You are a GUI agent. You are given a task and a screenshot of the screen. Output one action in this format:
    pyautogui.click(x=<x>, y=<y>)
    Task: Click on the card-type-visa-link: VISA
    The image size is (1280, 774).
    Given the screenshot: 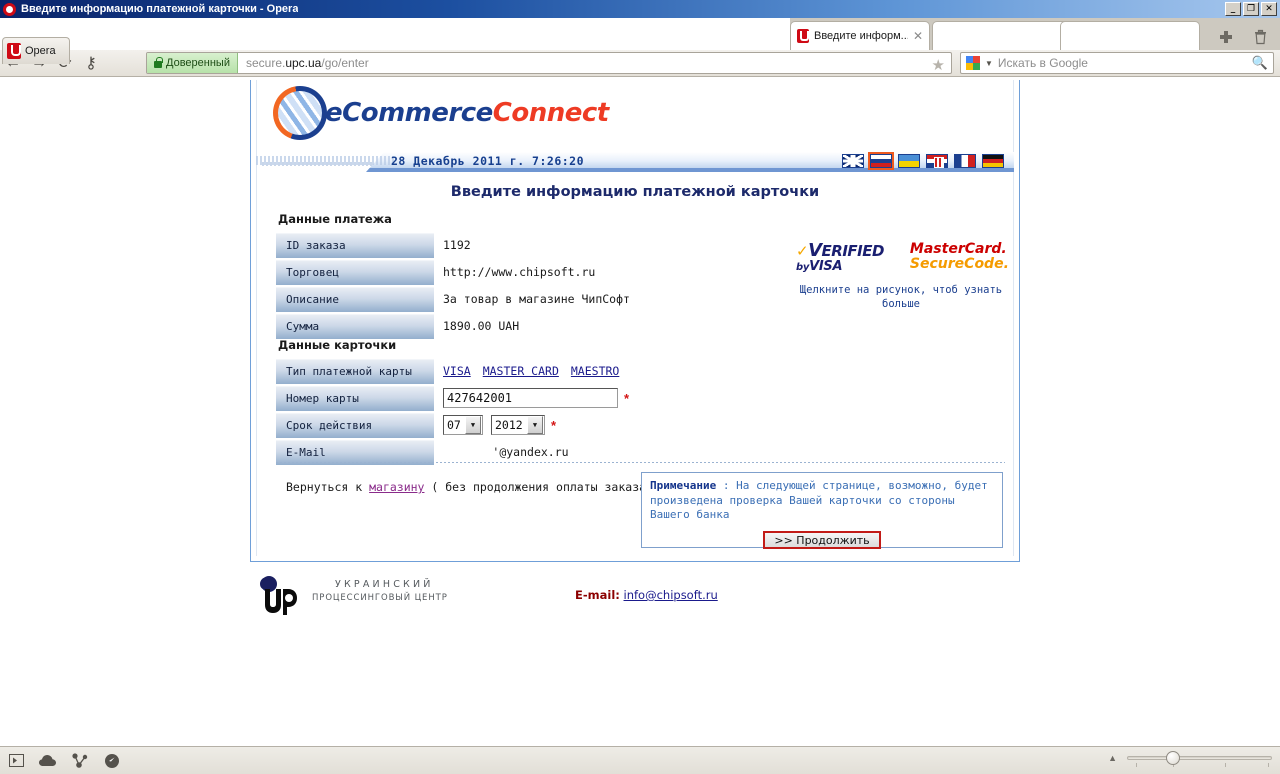 What is the action you would take?
    pyautogui.click(x=457, y=371)
    